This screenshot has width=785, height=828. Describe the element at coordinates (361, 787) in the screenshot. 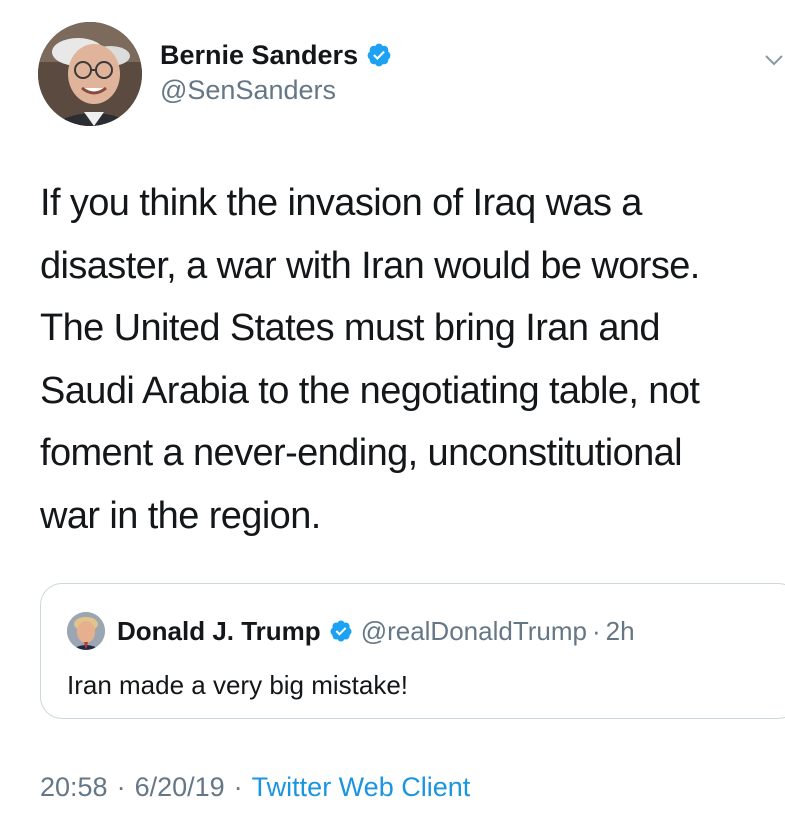

I see `tweet-source-link: Twitter Web Client` at that location.